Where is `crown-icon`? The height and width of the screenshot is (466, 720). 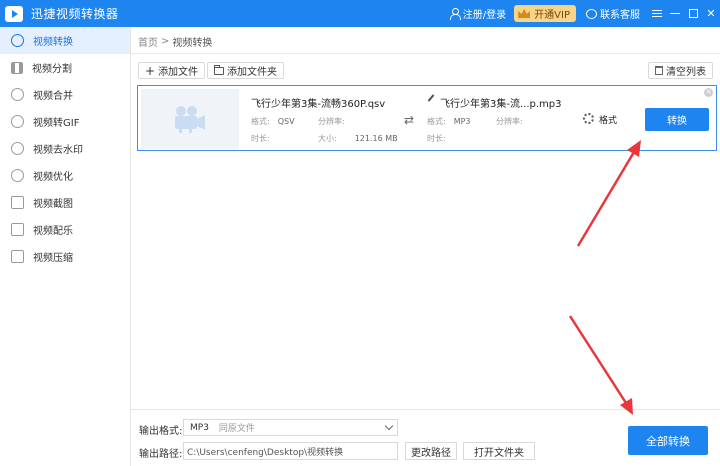
crown-icon is located at coordinates (524, 13).